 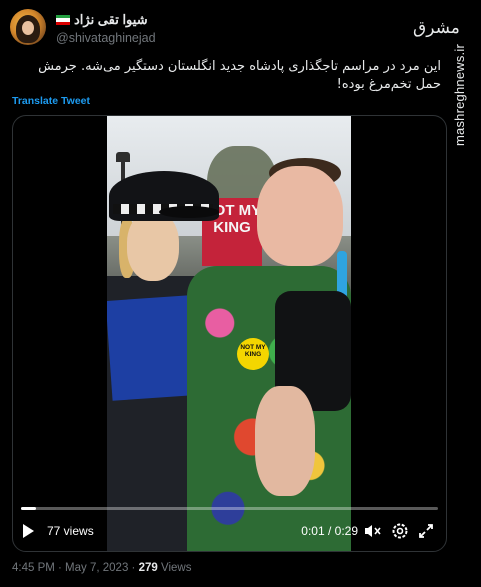 I want to click on clipboard, so click(x=152, y=348).